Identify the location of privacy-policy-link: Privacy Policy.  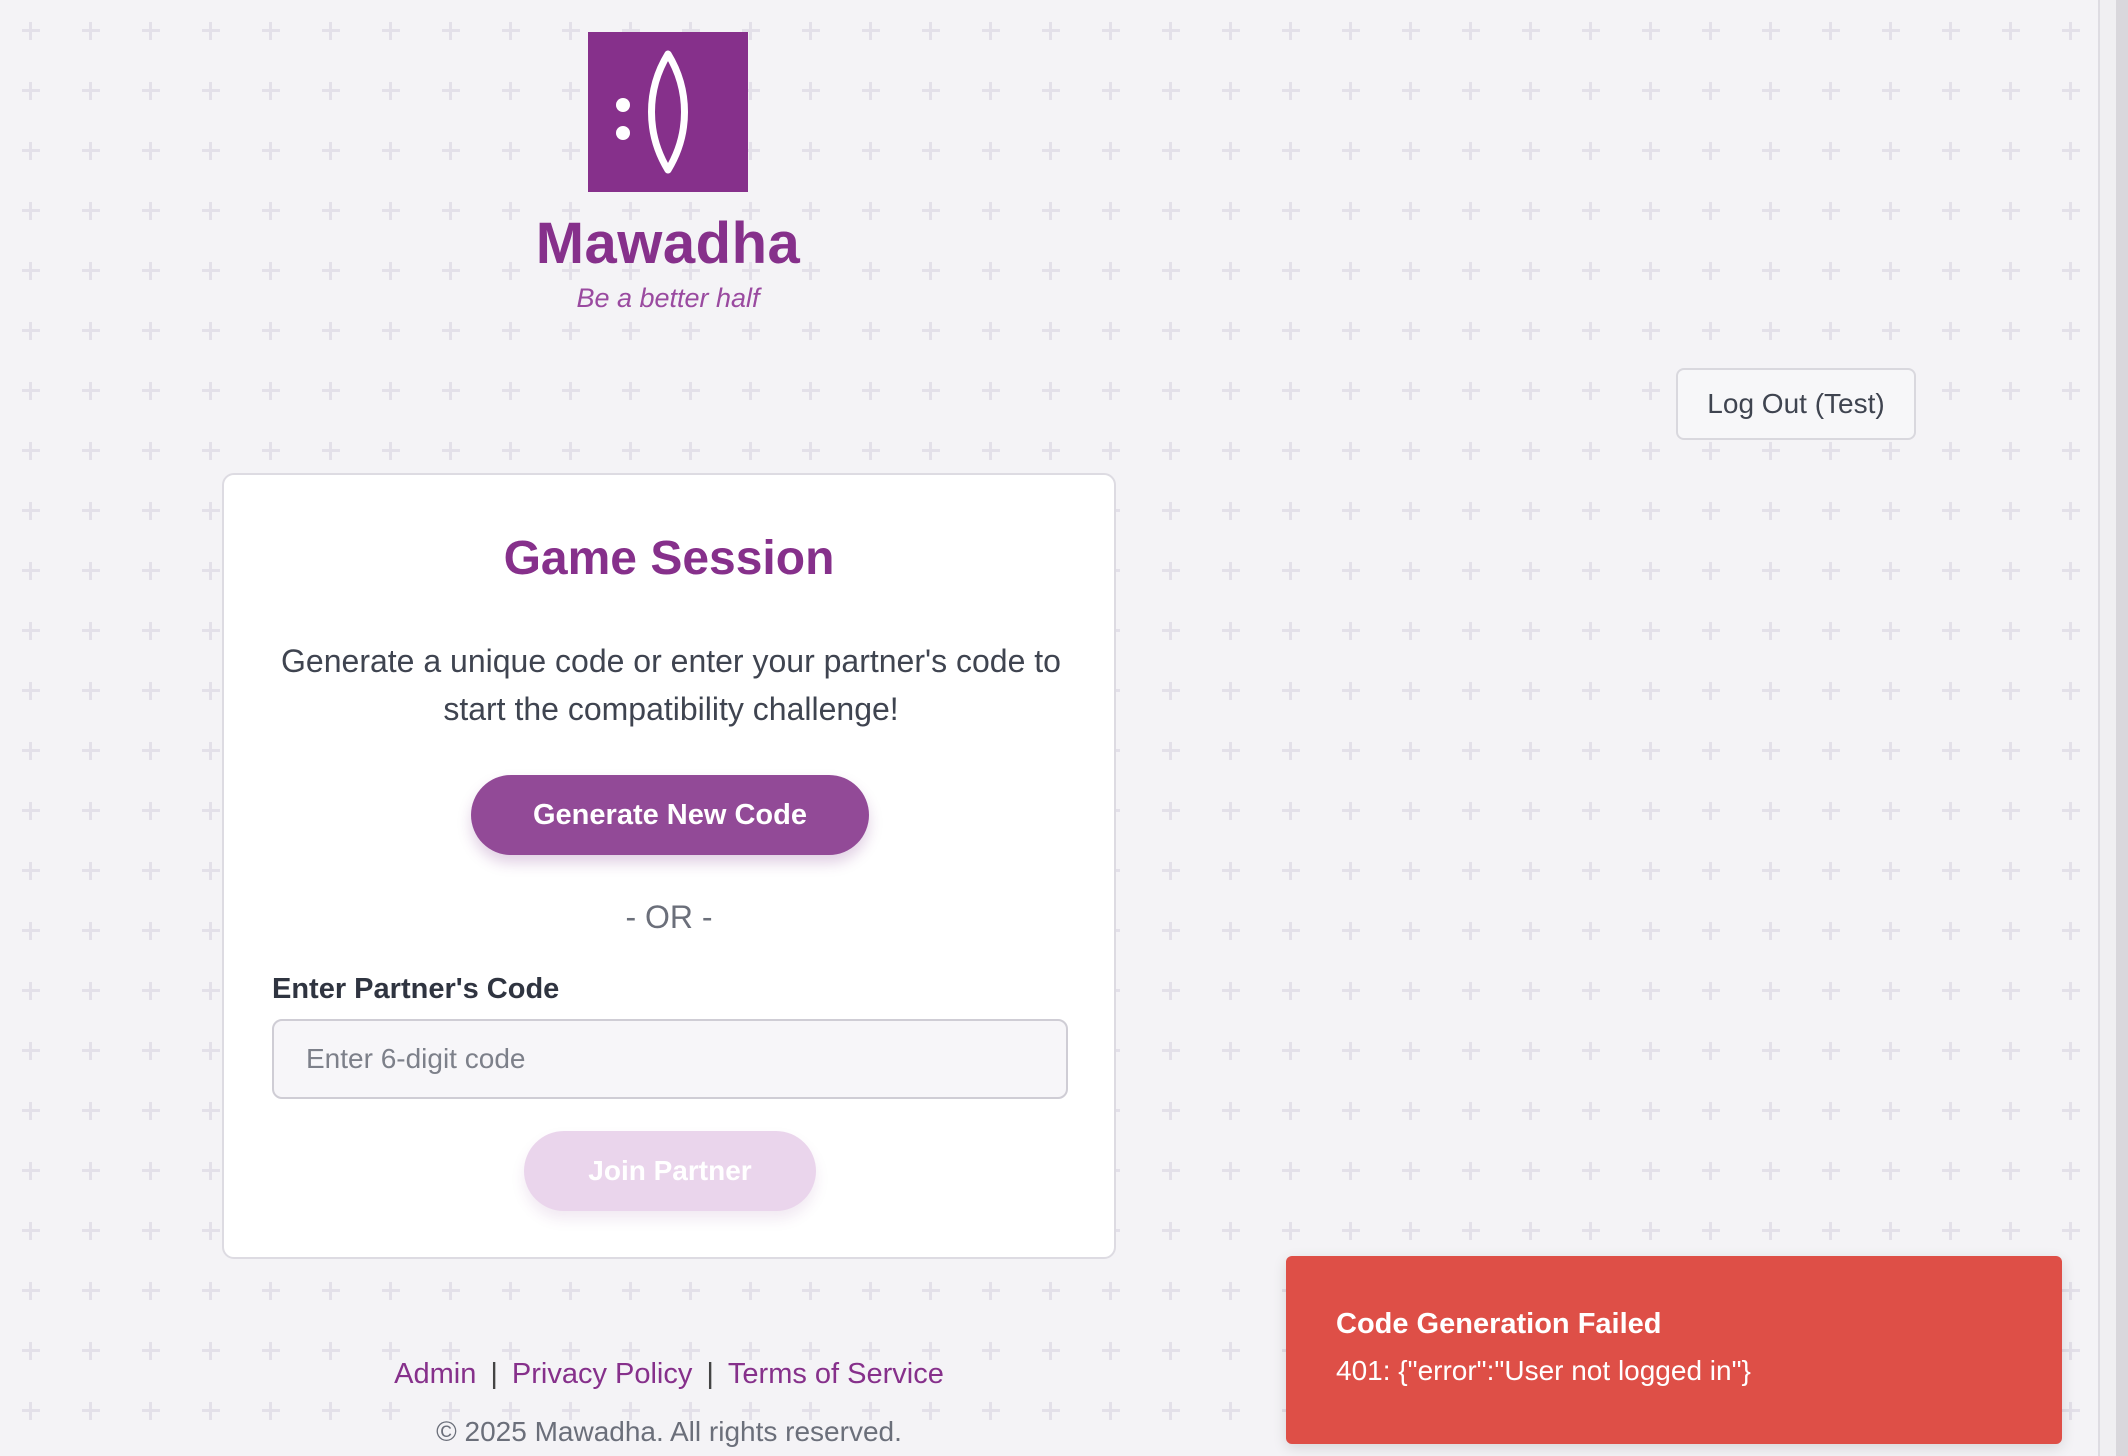
(602, 1374).